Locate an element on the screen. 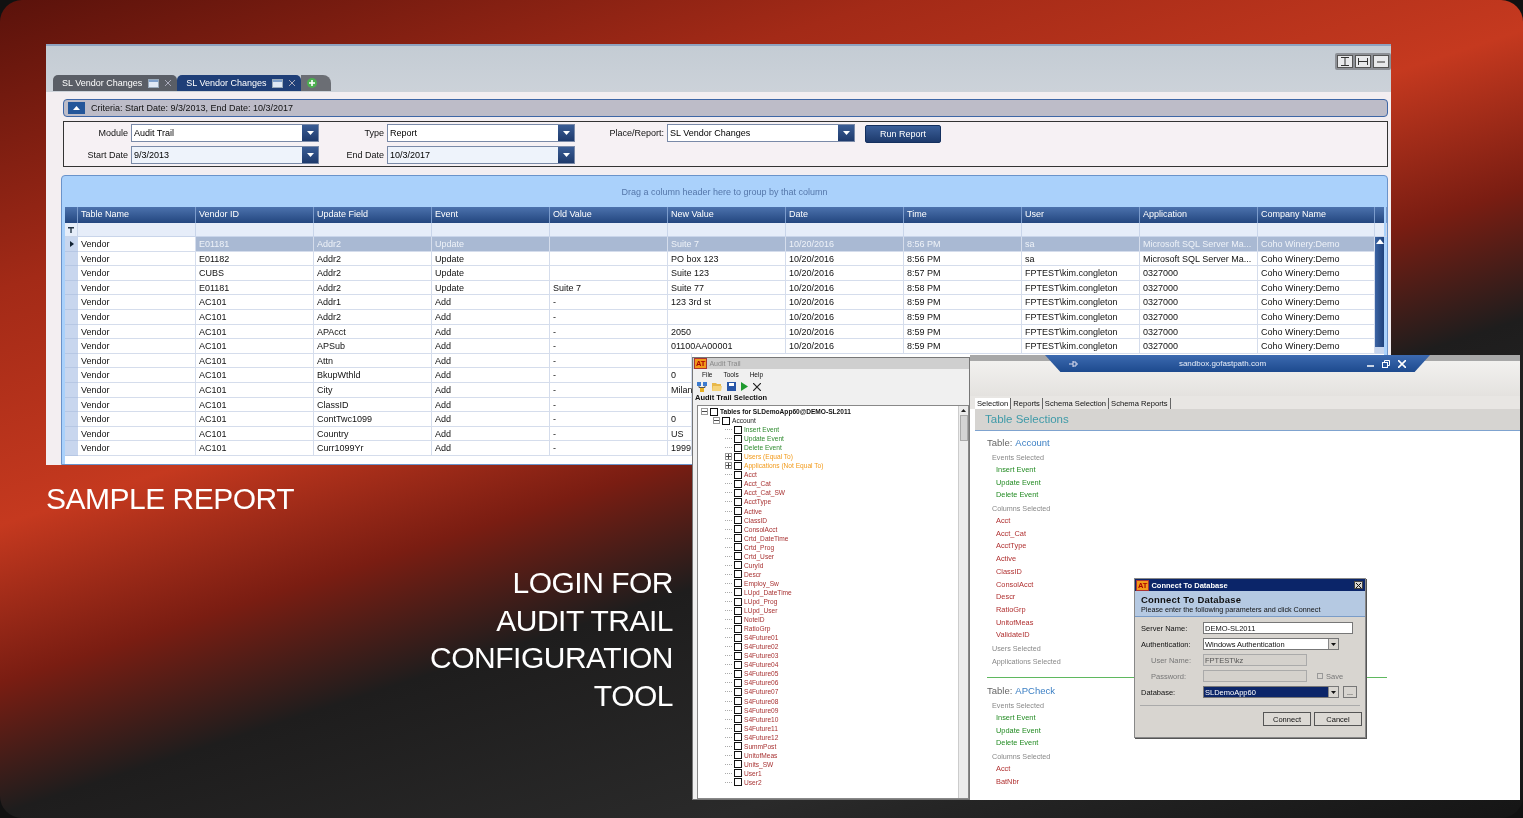 The width and height of the screenshot is (1523, 818). table-row: Vendor CUBS Addr2 Update Suite 123 10/20/2016 8:57 PM FPTEST\kim.congleton 0327000 Coho Winery:Demo is located at coordinates (720, 273).